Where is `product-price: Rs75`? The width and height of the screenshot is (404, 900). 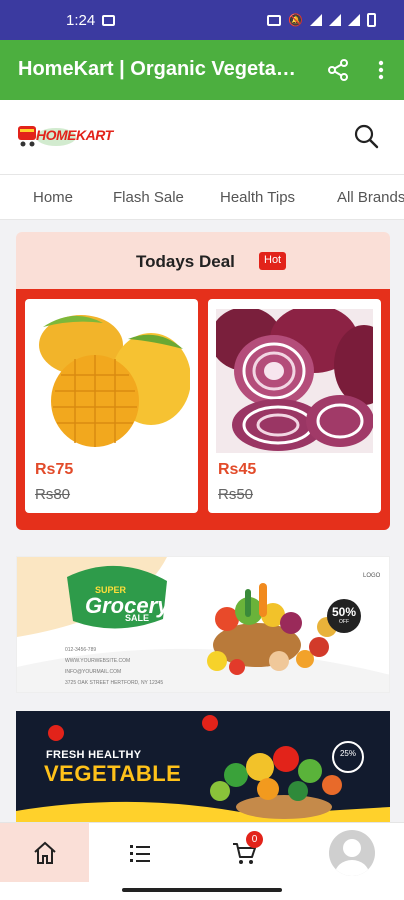 product-price: Rs75 is located at coordinates (54, 469).